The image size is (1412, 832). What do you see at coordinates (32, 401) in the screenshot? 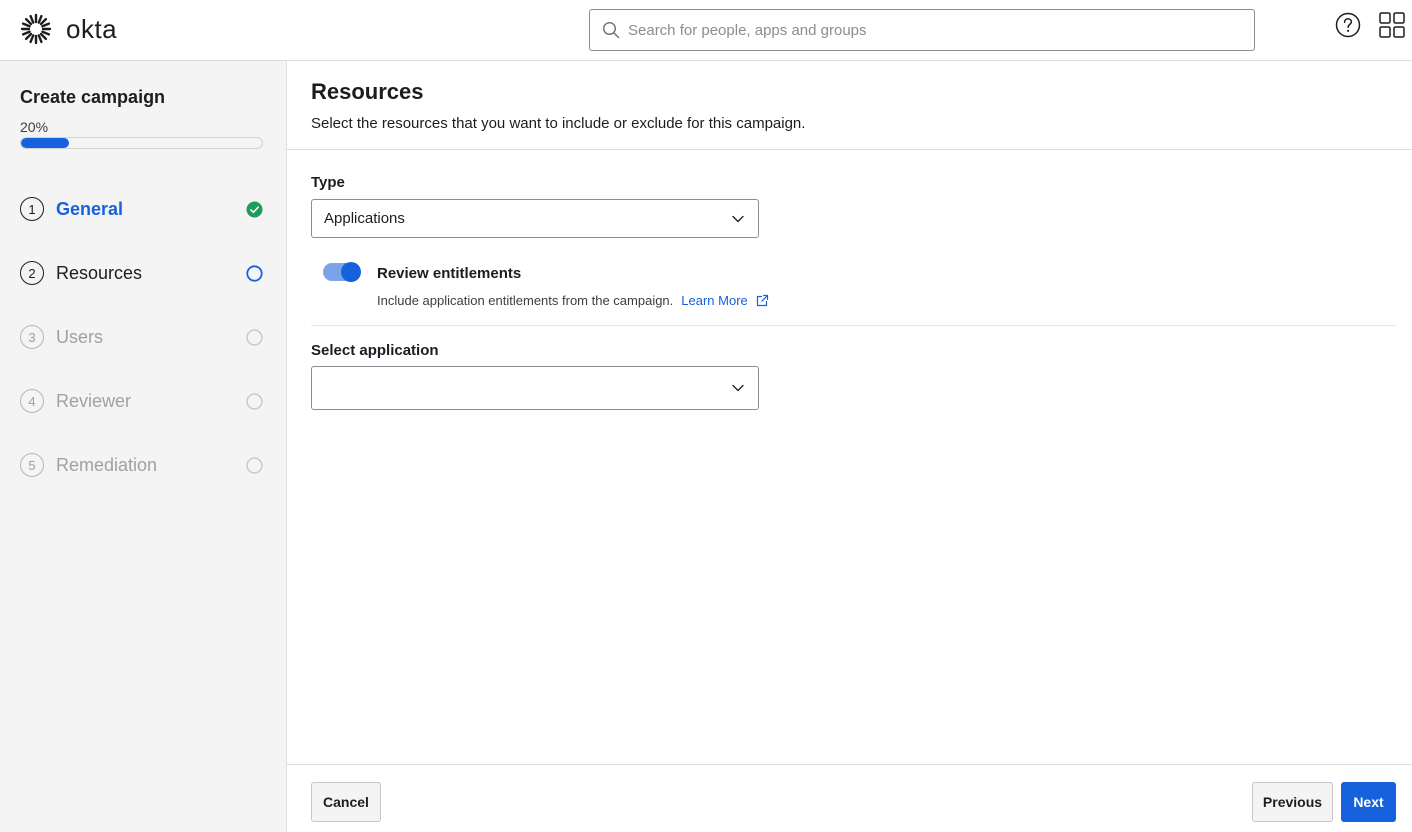
I see `step-number: 4` at bounding box center [32, 401].